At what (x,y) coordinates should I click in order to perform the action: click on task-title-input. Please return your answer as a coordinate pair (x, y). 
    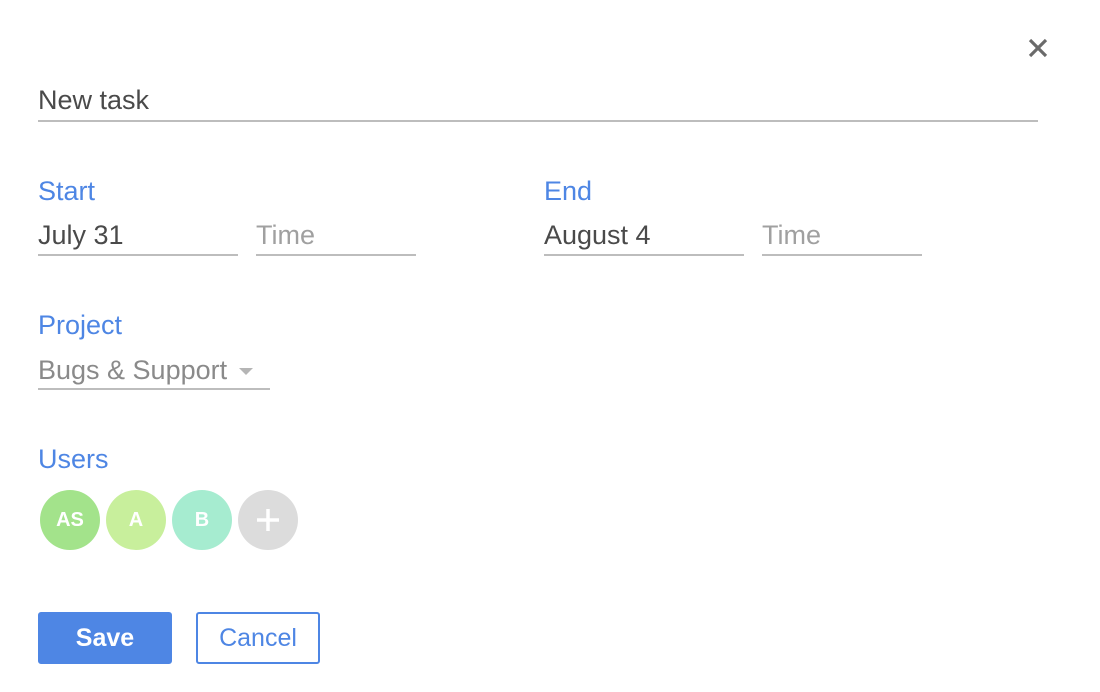
    Looking at the image, I should click on (538, 100).